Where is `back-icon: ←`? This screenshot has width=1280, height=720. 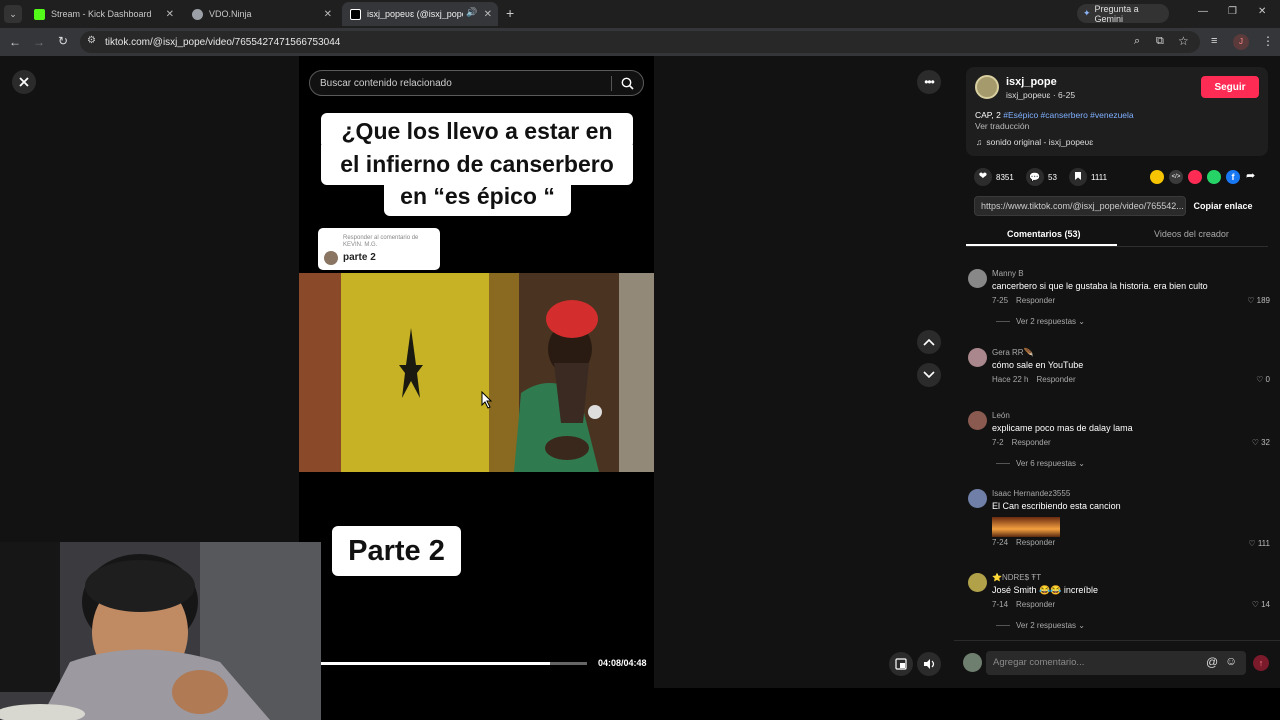 back-icon: ← is located at coordinates (15, 42).